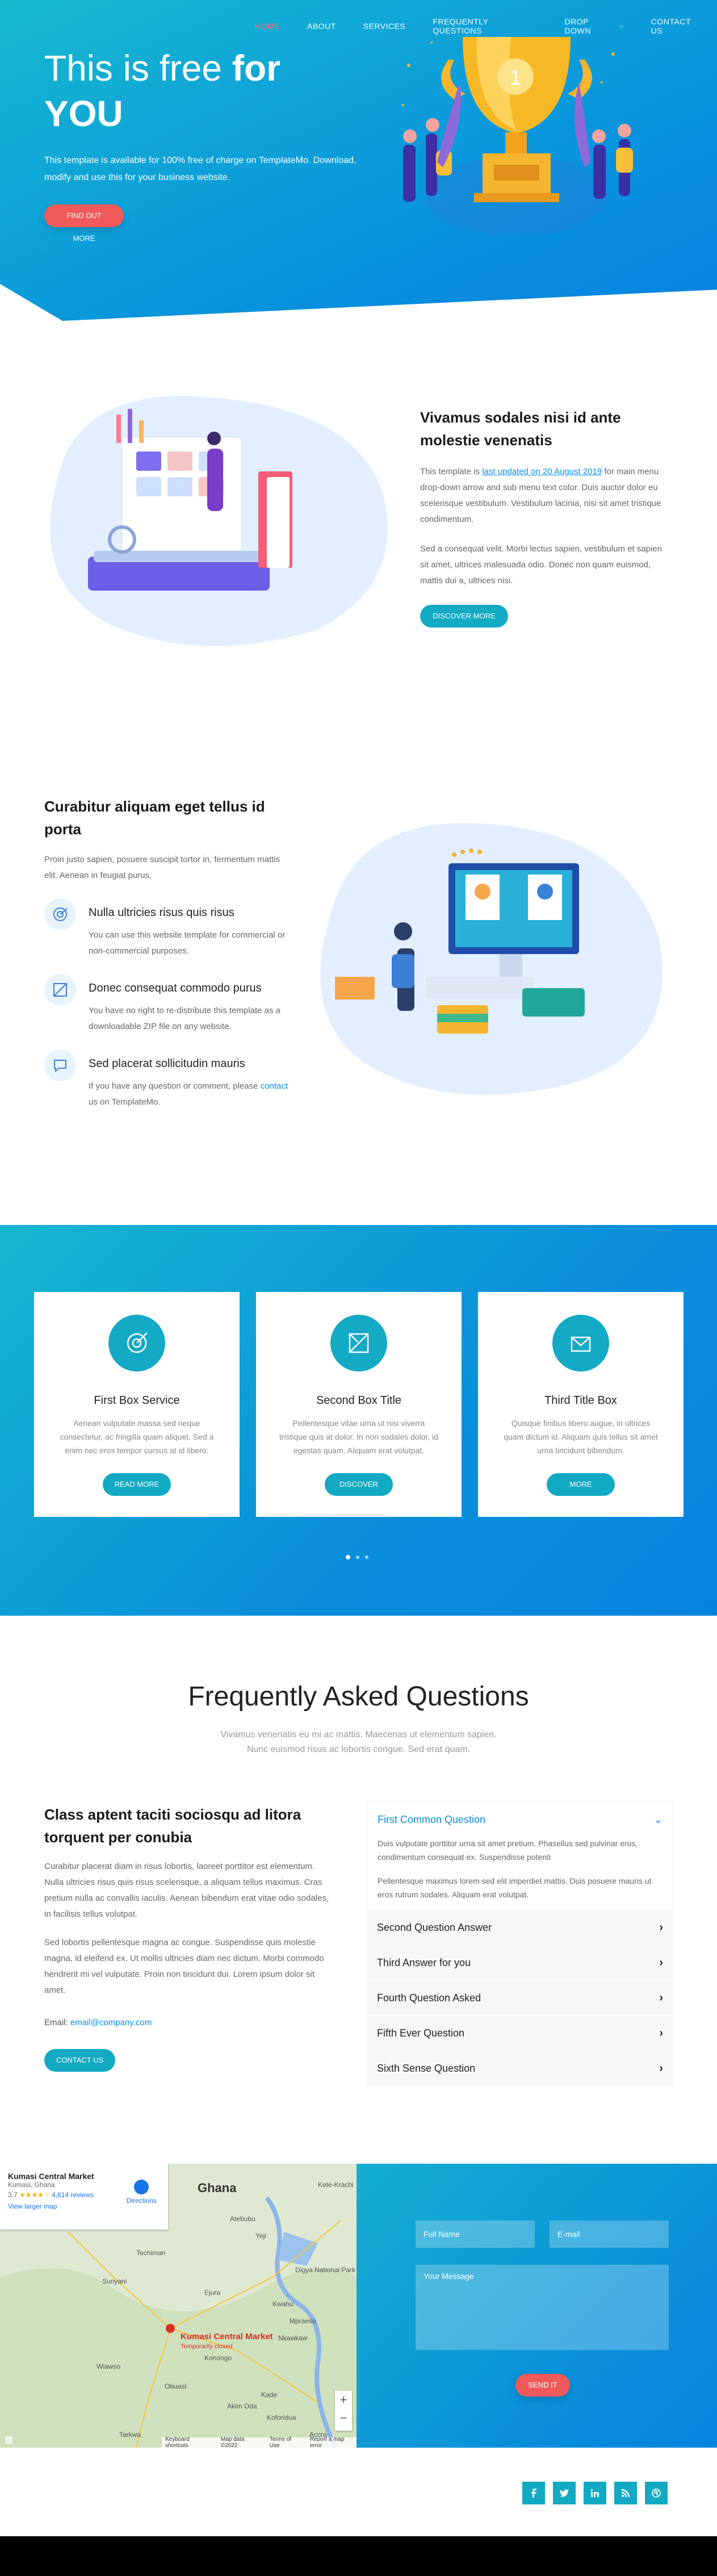 Image resolution: width=717 pixels, height=2576 pixels. I want to click on feature-title: Donec consequat commodo purus, so click(175, 988).